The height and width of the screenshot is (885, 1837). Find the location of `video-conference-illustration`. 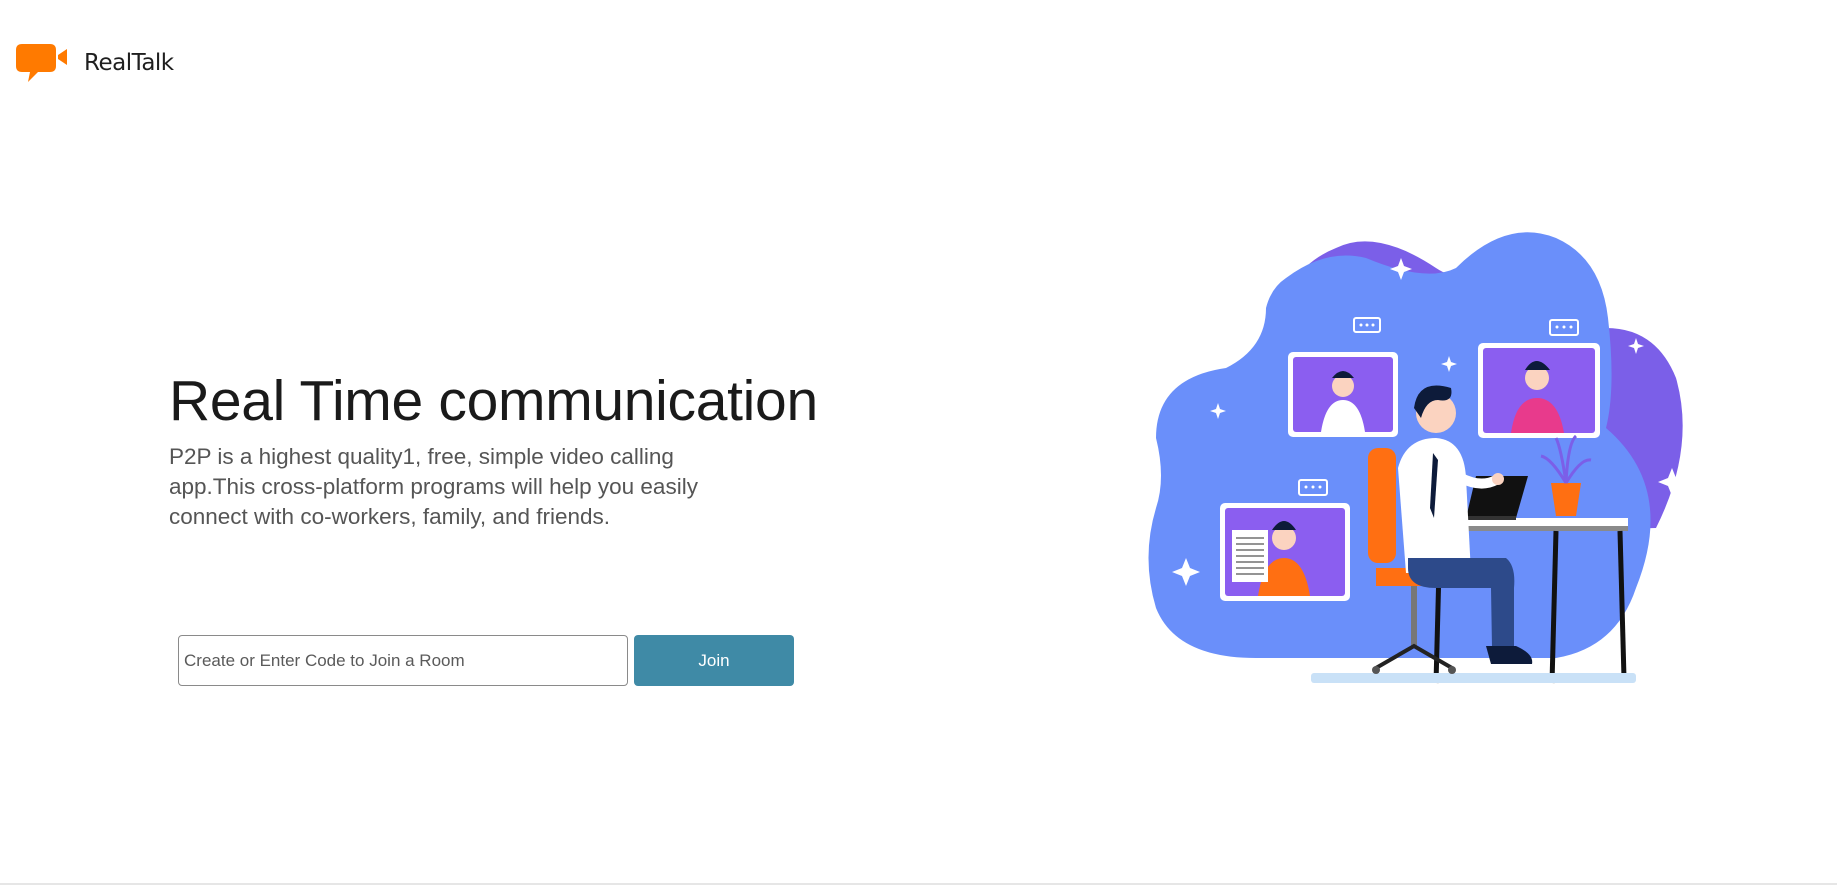

video-conference-illustration is located at coordinates (1417, 458).